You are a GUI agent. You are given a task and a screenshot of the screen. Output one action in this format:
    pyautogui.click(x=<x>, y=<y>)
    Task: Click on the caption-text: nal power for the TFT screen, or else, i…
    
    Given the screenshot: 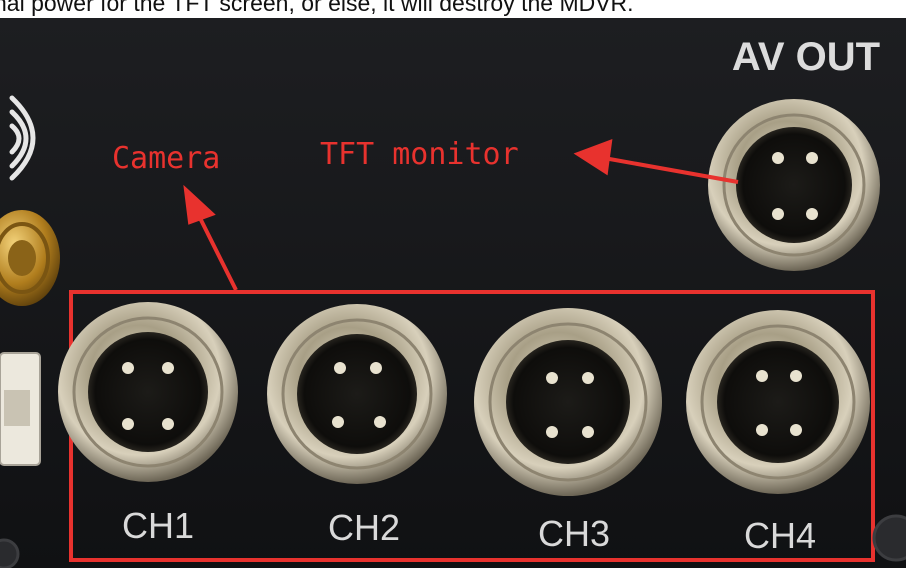 What is the action you would take?
    pyautogui.click(x=453, y=10)
    